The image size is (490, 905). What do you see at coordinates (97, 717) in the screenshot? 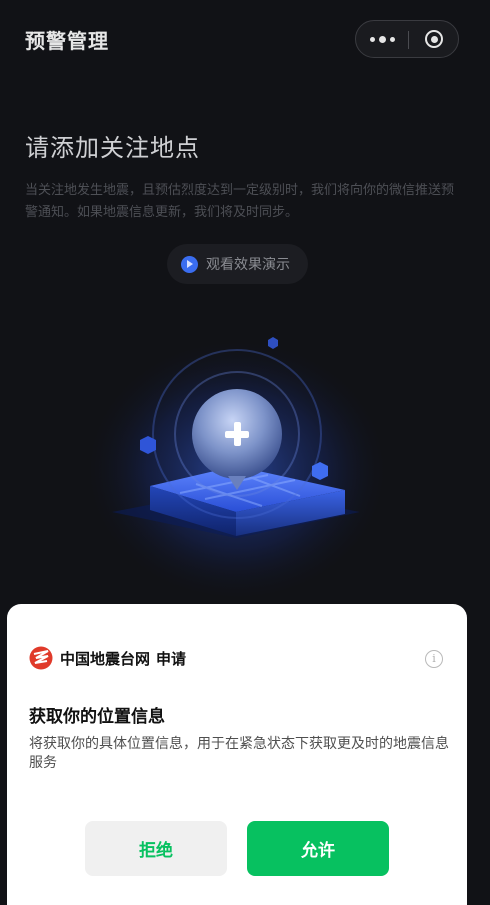
I see `permission-title: 获取你的位置信息` at bounding box center [97, 717].